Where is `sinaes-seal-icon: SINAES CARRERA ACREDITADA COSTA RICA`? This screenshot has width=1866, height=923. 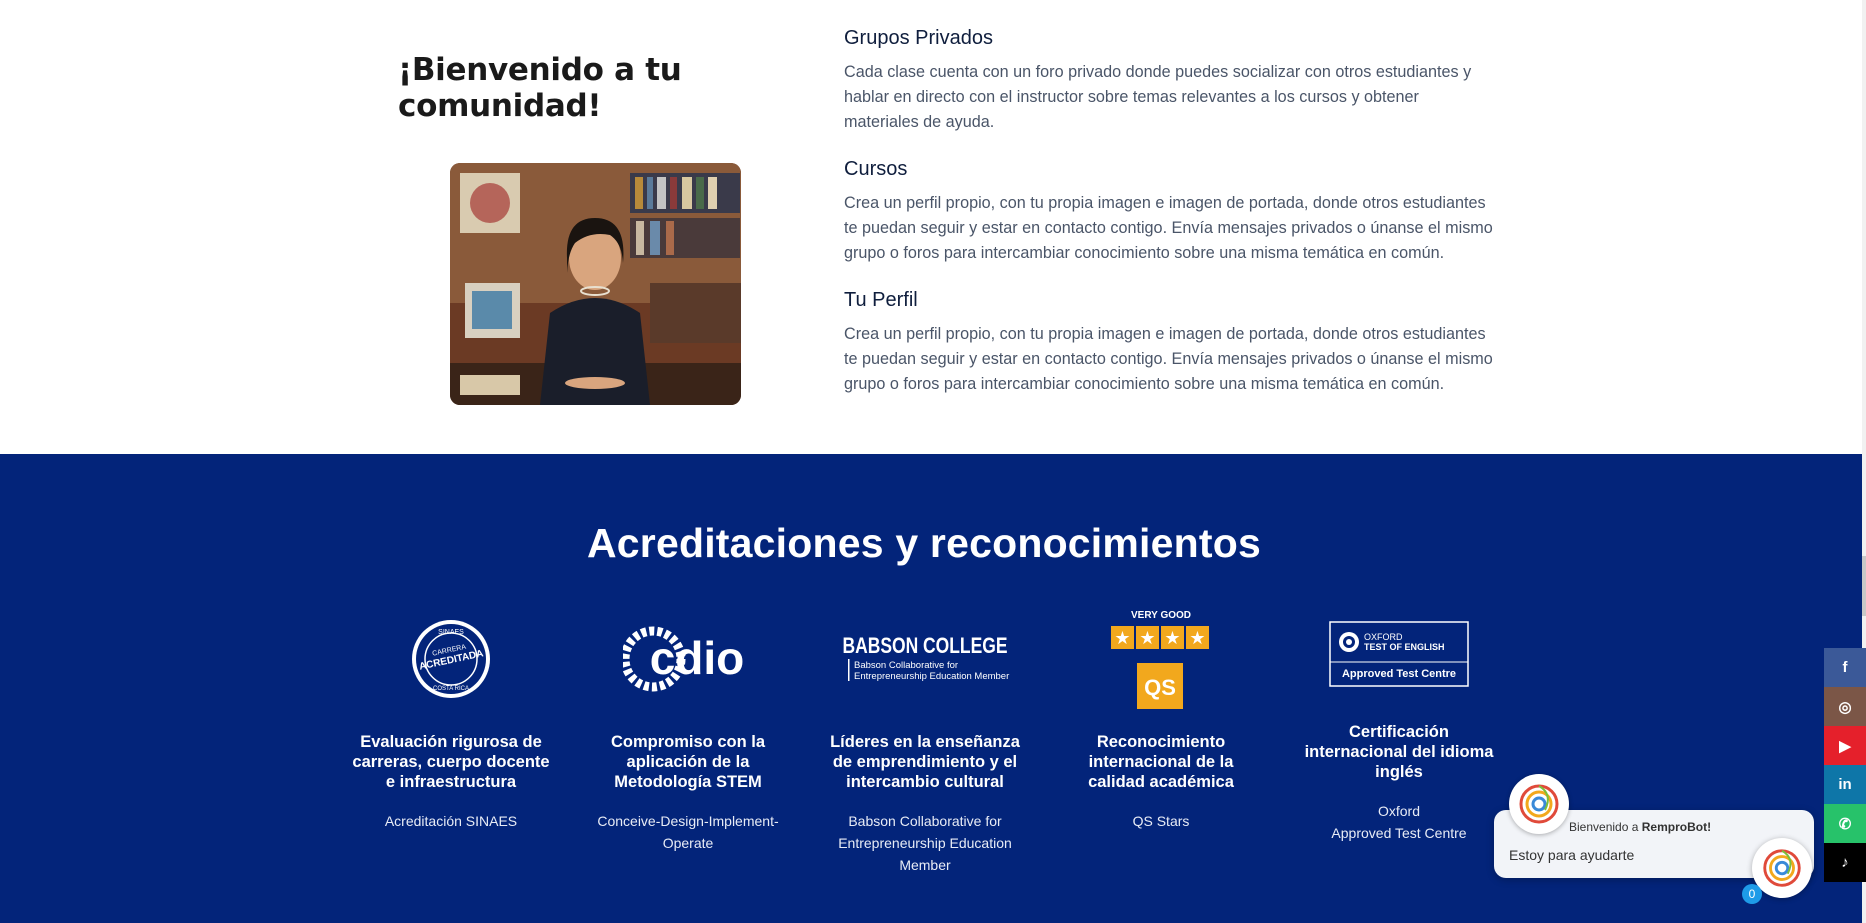 sinaes-seal-icon: SINAES CARRERA ACREDITADA COSTA RICA is located at coordinates (451, 659).